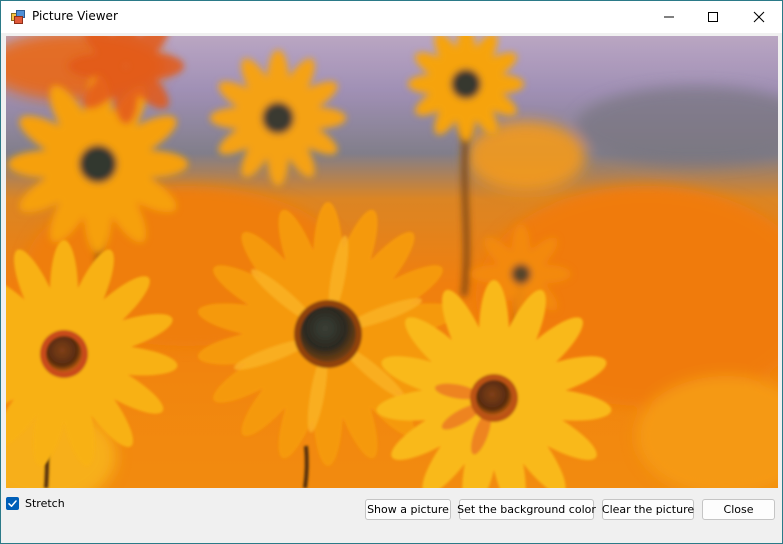 The image size is (783, 544). What do you see at coordinates (75, 16) in the screenshot?
I see `window-title: Picture Viewer` at bounding box center [75, 16].